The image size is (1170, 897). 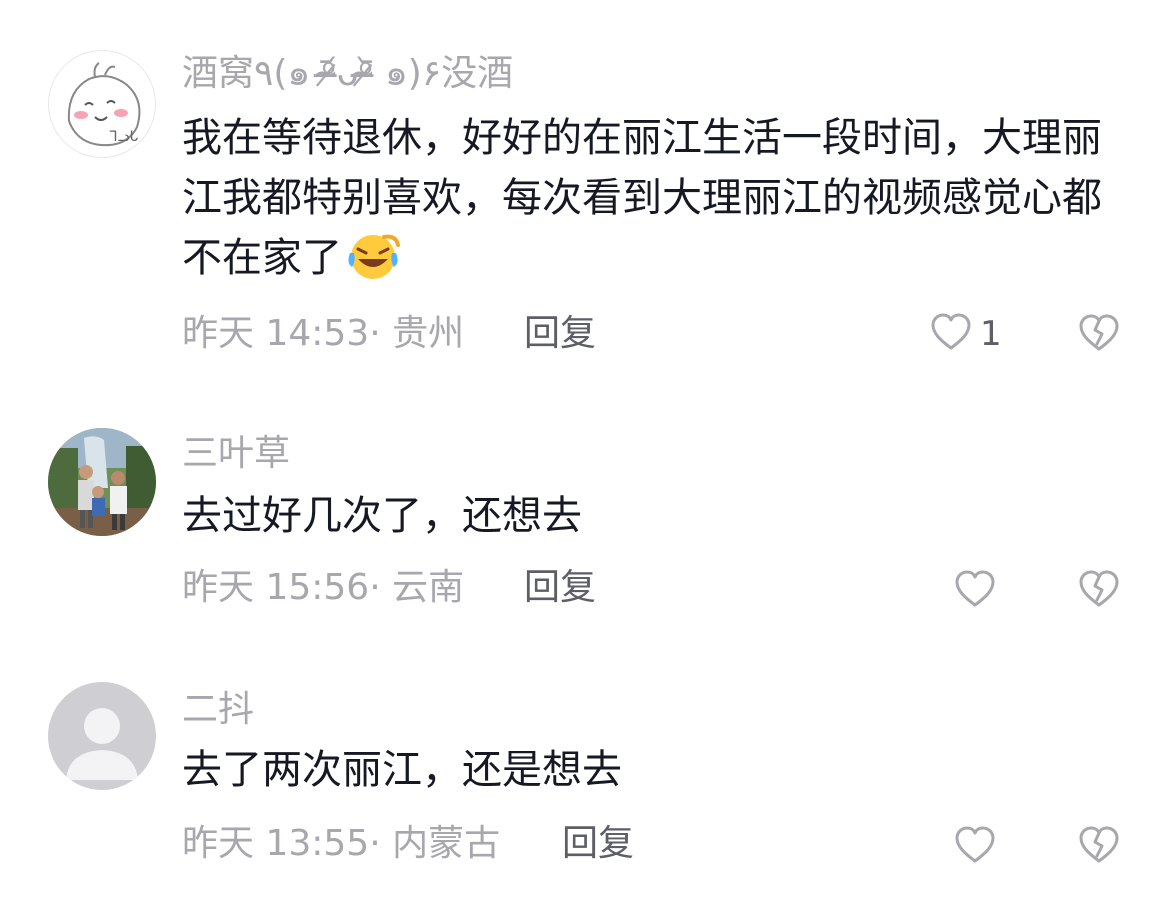 I want to click on comment-text-body: 去了两次丽江，还是想去, so click(x=402, y=770).